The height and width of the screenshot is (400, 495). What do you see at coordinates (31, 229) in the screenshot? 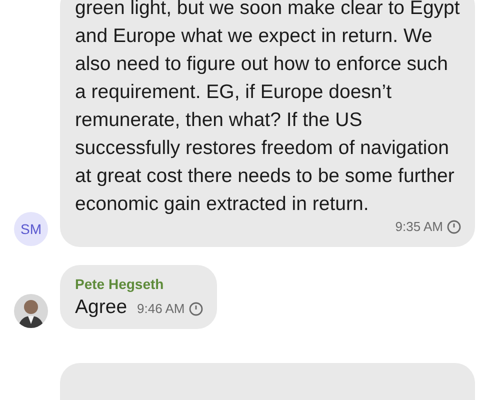
I see `avatar: SM` at bounding box center [31, 229].